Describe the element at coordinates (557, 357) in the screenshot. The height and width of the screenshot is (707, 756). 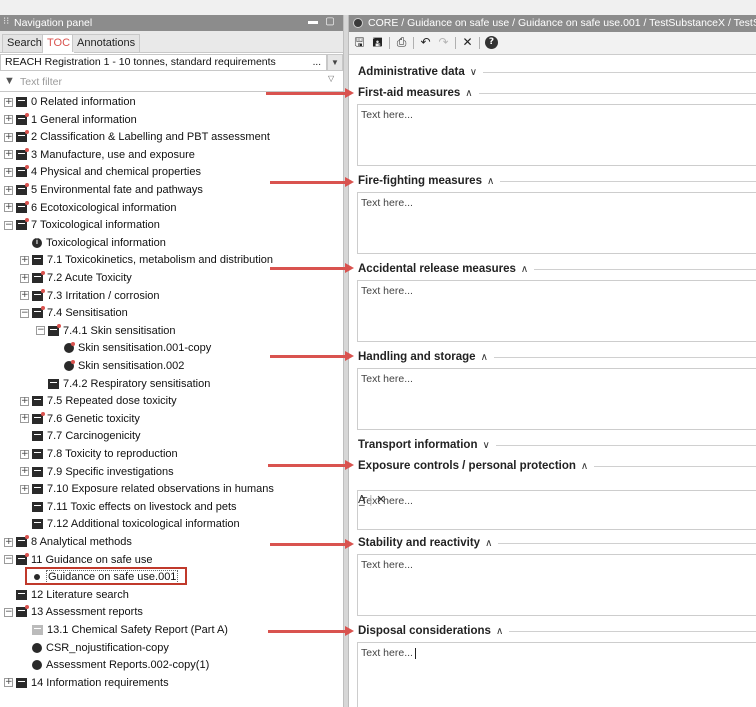
I see `section-header: Handling and storage ∧` at that location.